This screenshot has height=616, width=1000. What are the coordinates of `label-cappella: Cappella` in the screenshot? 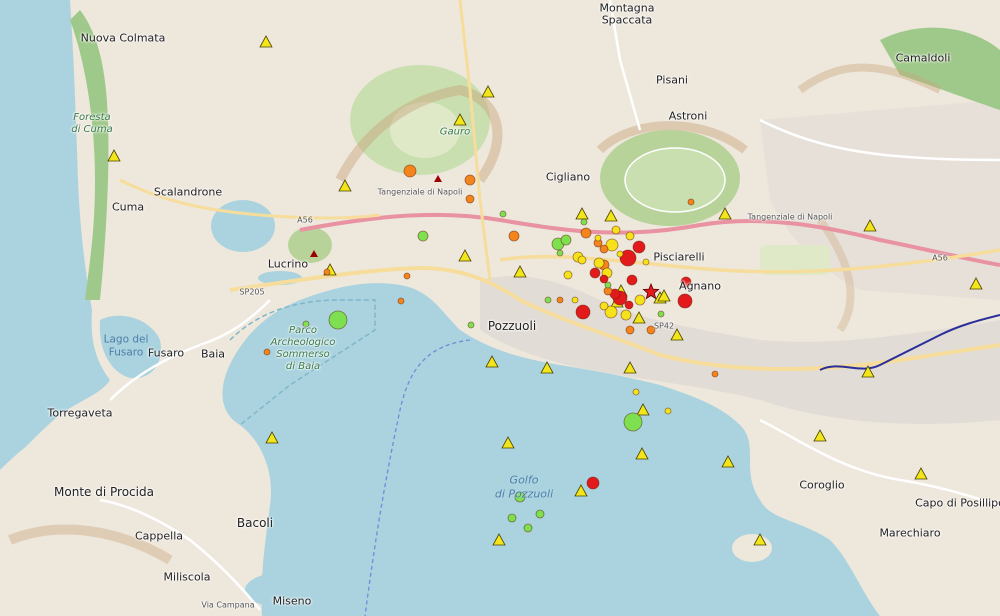 It's located at (159, 536).